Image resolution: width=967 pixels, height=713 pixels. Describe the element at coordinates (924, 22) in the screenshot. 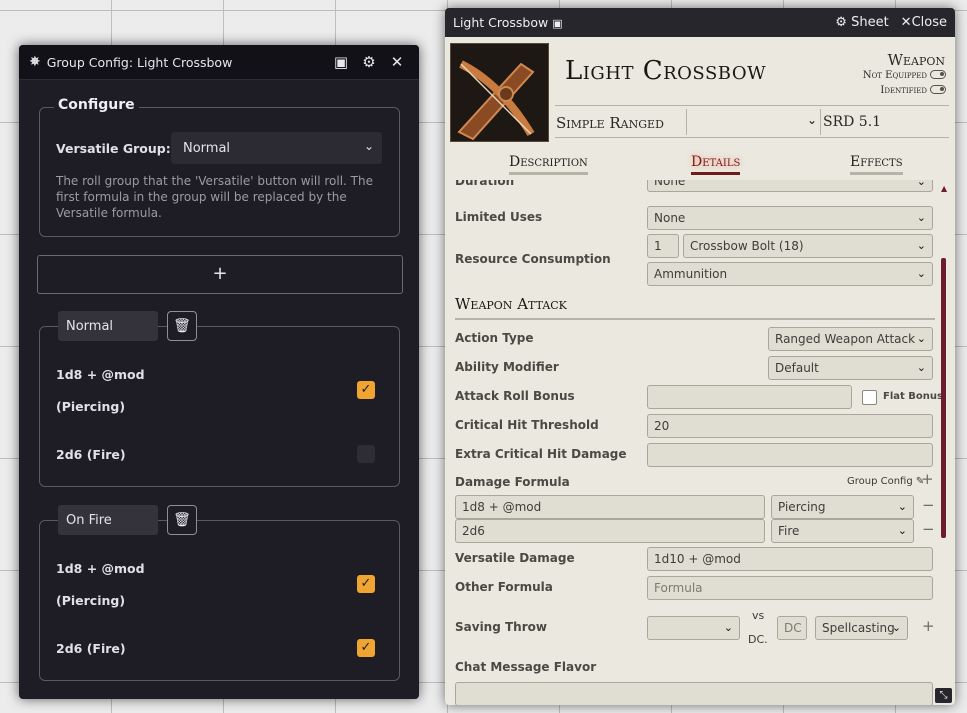

I see `close-button: ✕Close` at that location.